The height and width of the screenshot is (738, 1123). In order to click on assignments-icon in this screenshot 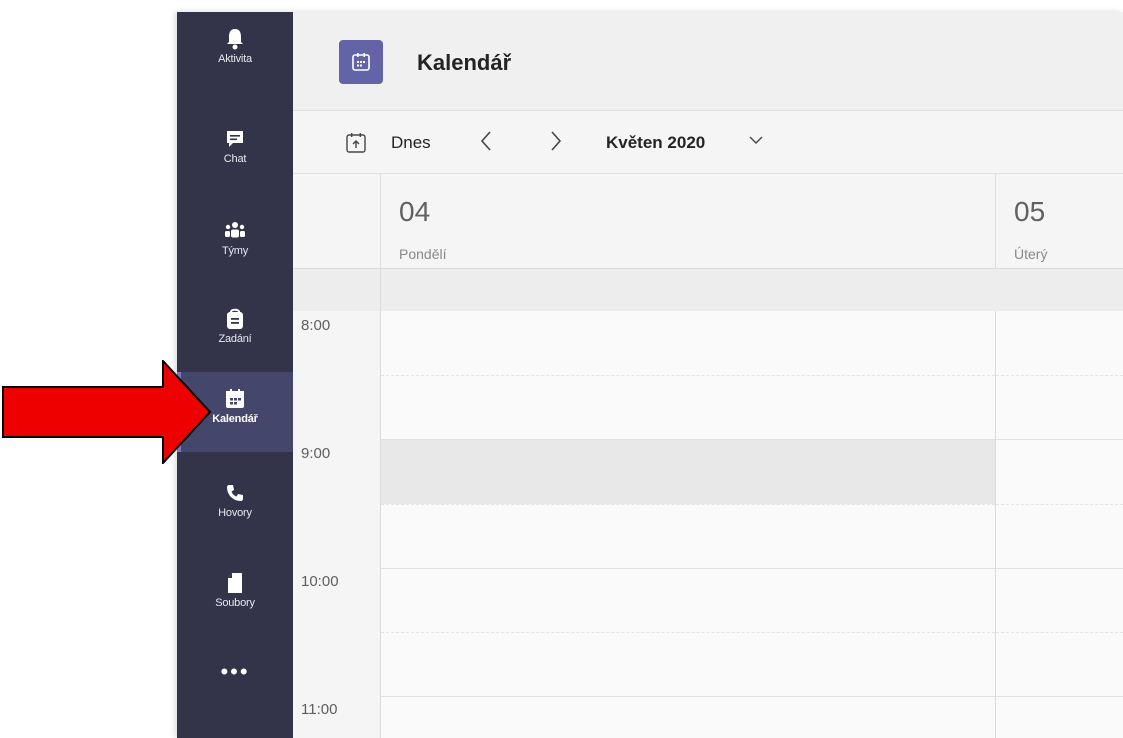, I will do `click(235, 319)`.